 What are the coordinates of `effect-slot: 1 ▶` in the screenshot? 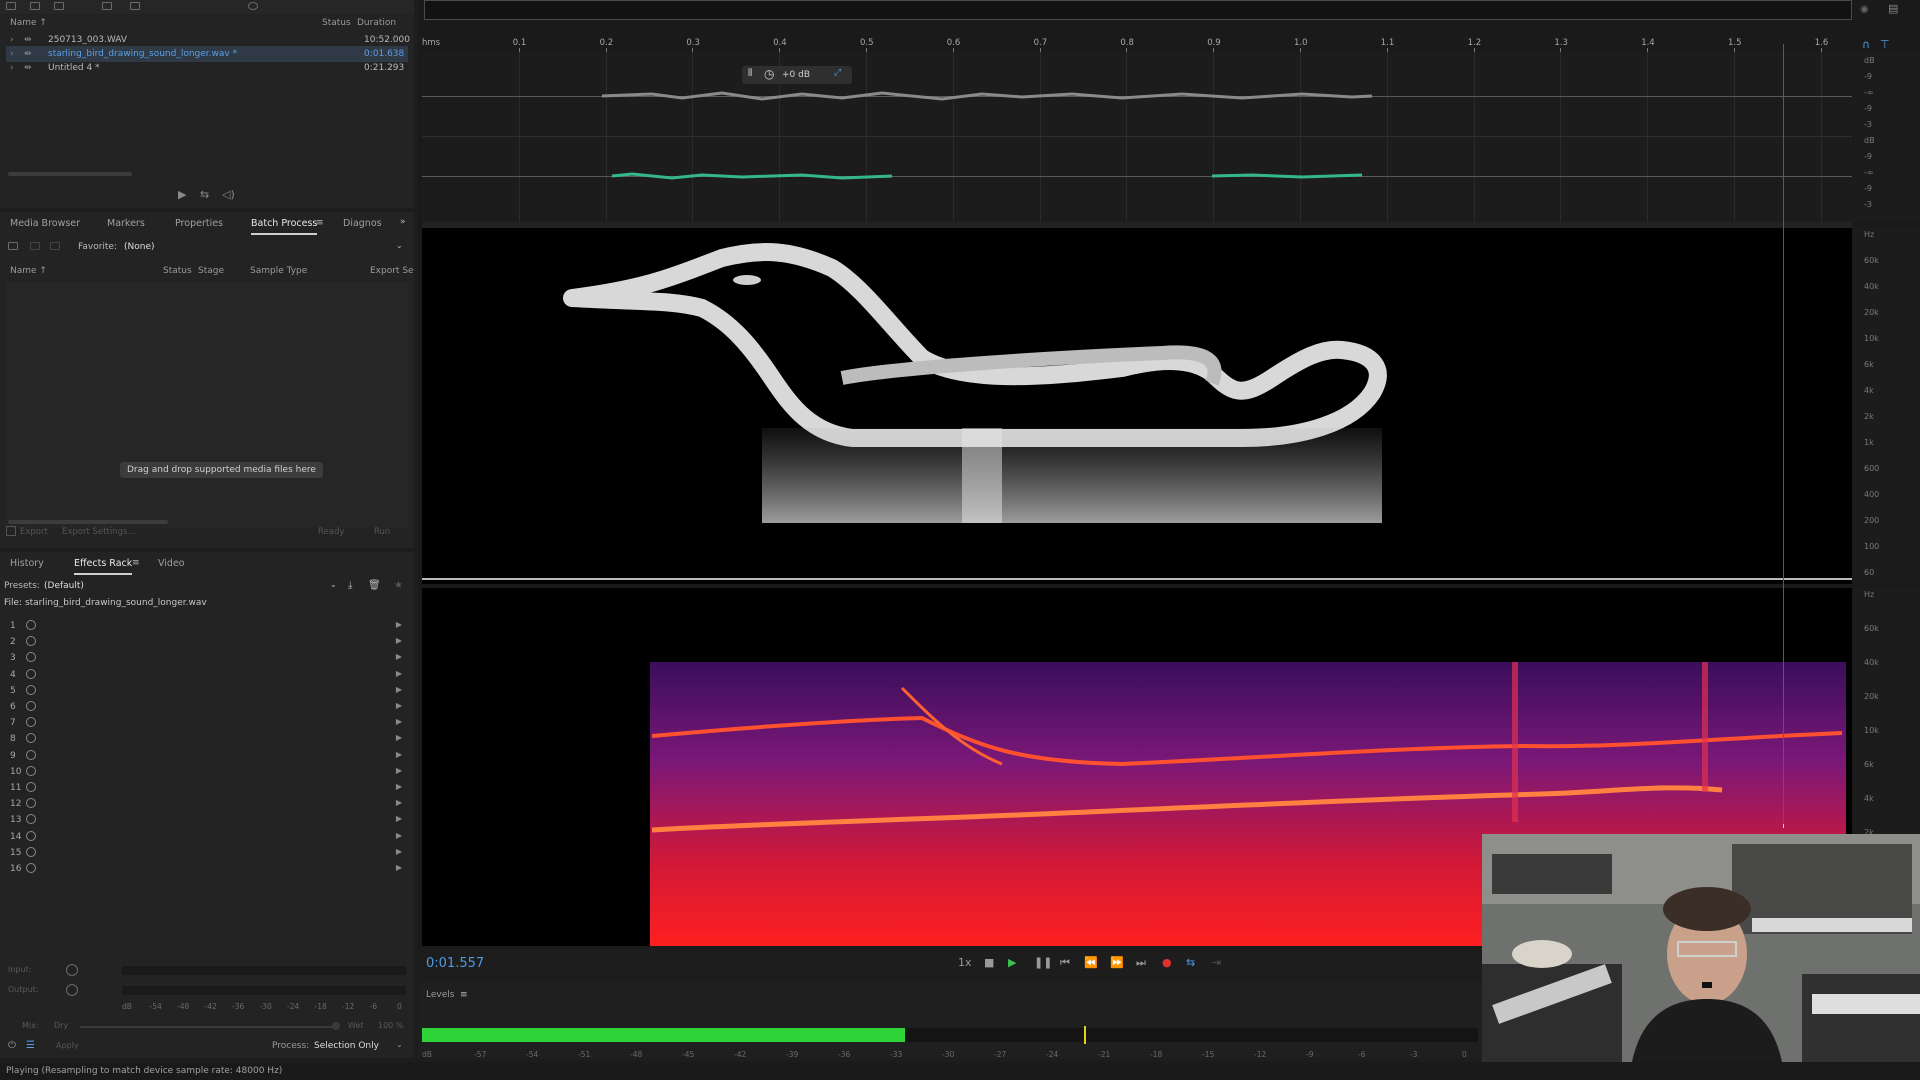 It's located at (205, 626).